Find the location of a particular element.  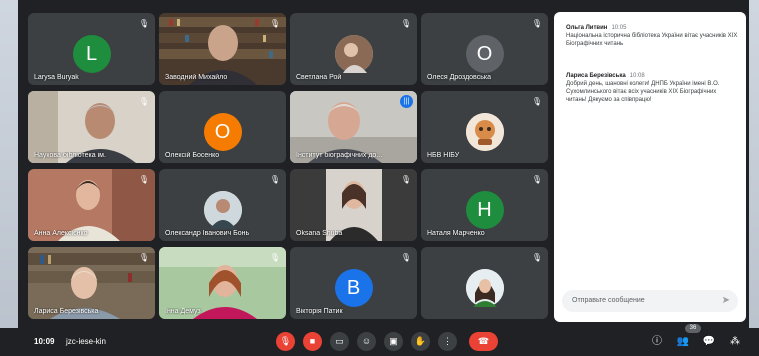

participant-tile: 🎙 Oksana Shuba is located at coordinates (353, 205).